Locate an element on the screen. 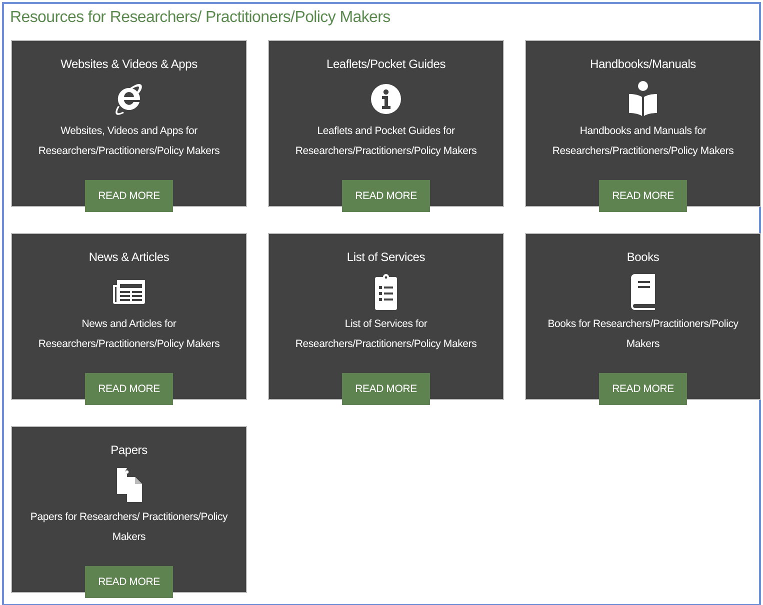 The width and height of the screenshot is (763, 605). globe-icon is located at coordinates (129, 99).